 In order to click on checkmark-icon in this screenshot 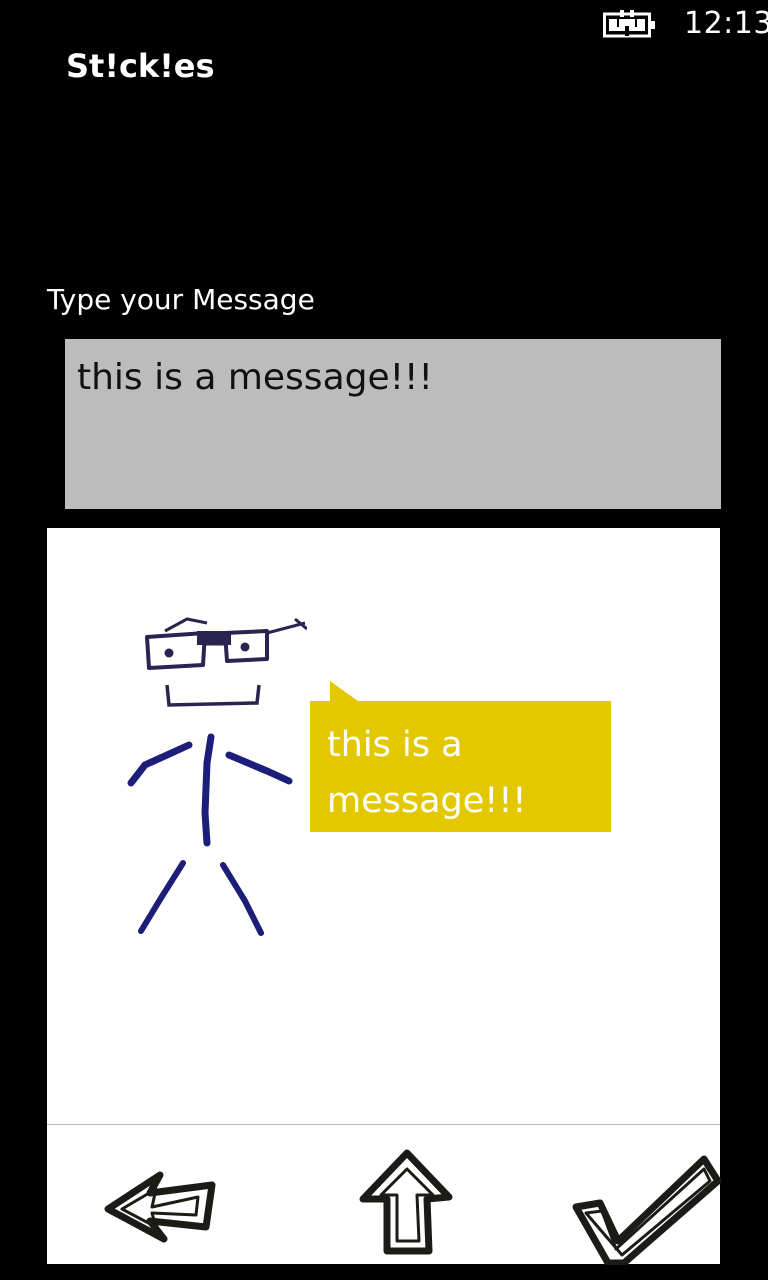, I will do `click(647, 1211)`.